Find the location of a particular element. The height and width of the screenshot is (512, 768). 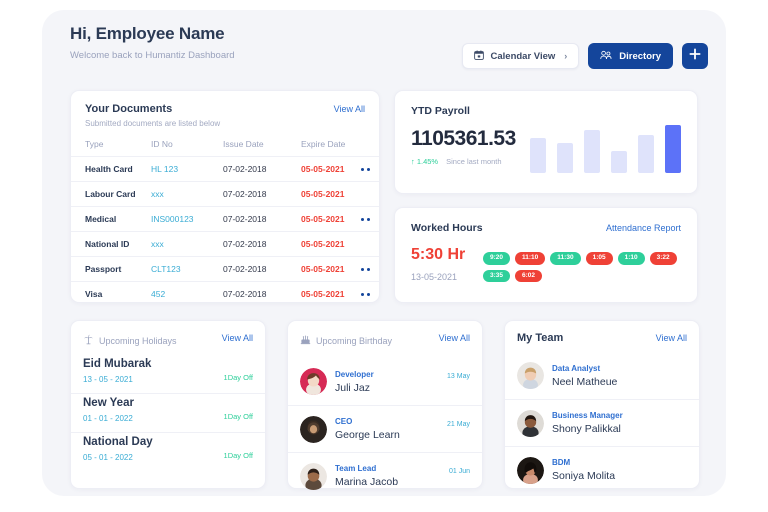

column-header-id: ID No is located at coordinates (162, 144).